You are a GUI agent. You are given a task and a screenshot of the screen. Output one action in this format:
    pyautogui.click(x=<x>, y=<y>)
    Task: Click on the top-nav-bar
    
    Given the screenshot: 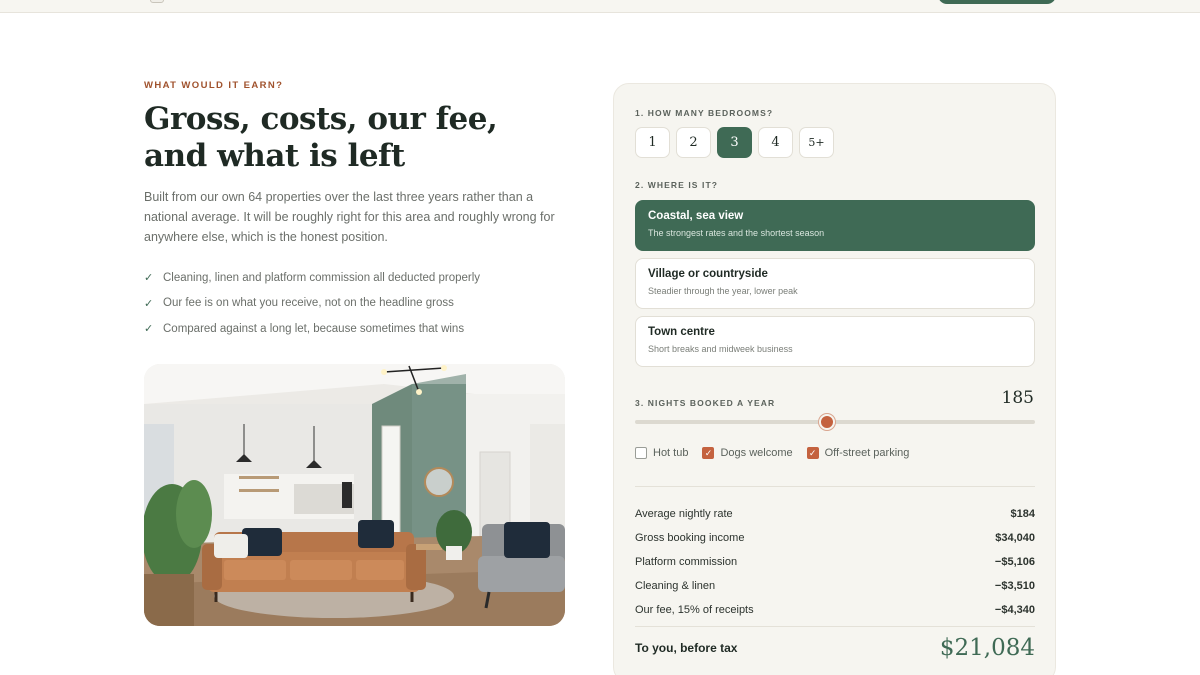 What is the action you would take?
    pyautogui.click(x=600, y=6)
    